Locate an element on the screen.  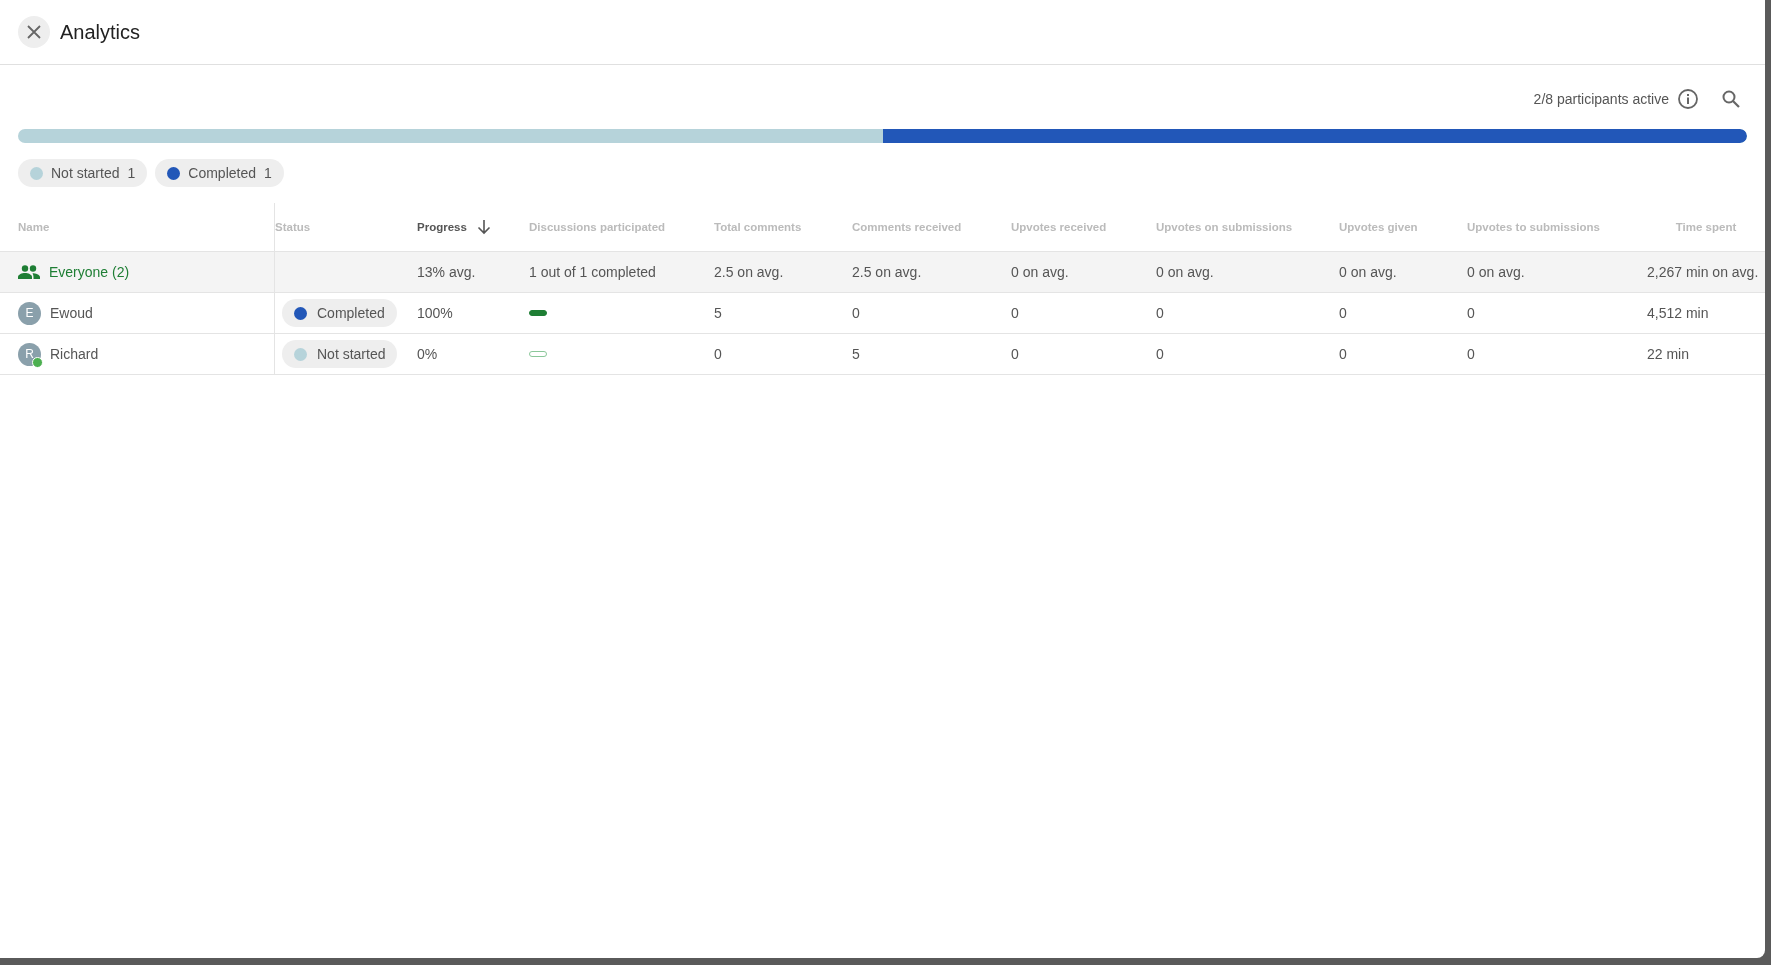
column-header: Upvotes on submissions is located at coordinates (1224, 227).